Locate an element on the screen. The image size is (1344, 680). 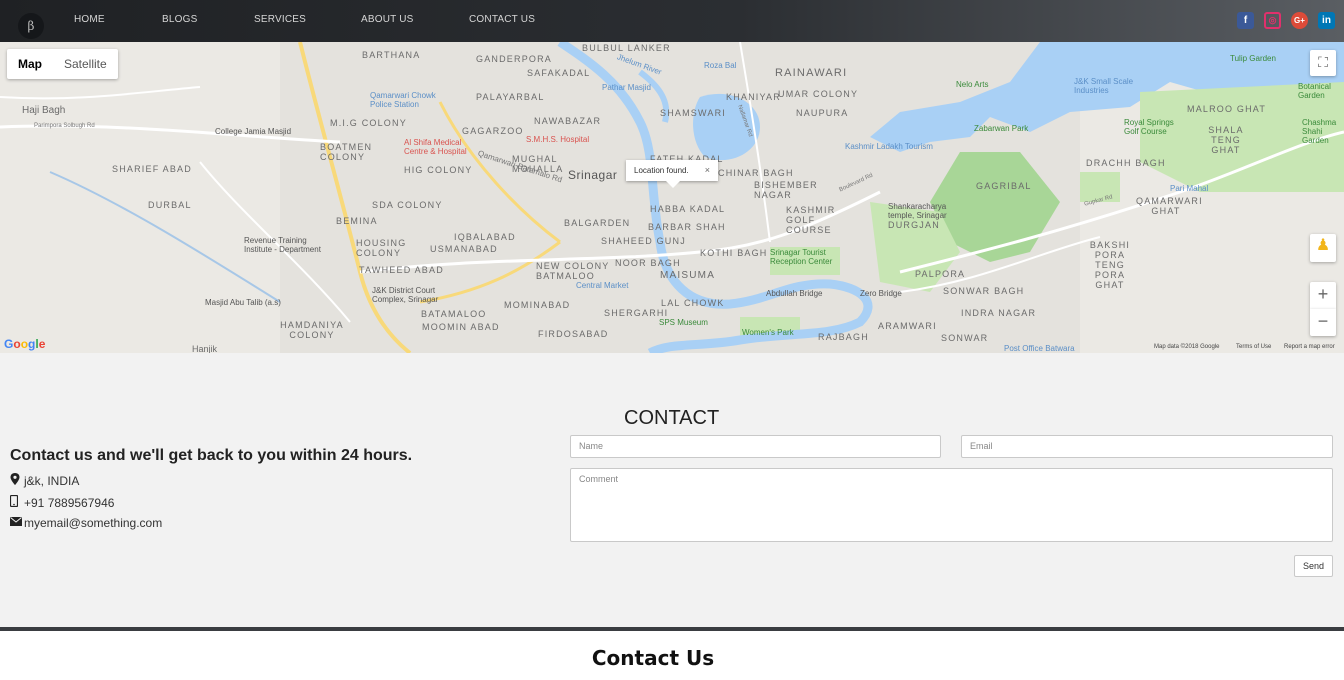
infowindow-text: Location found. is located at coordinates (661, 170).